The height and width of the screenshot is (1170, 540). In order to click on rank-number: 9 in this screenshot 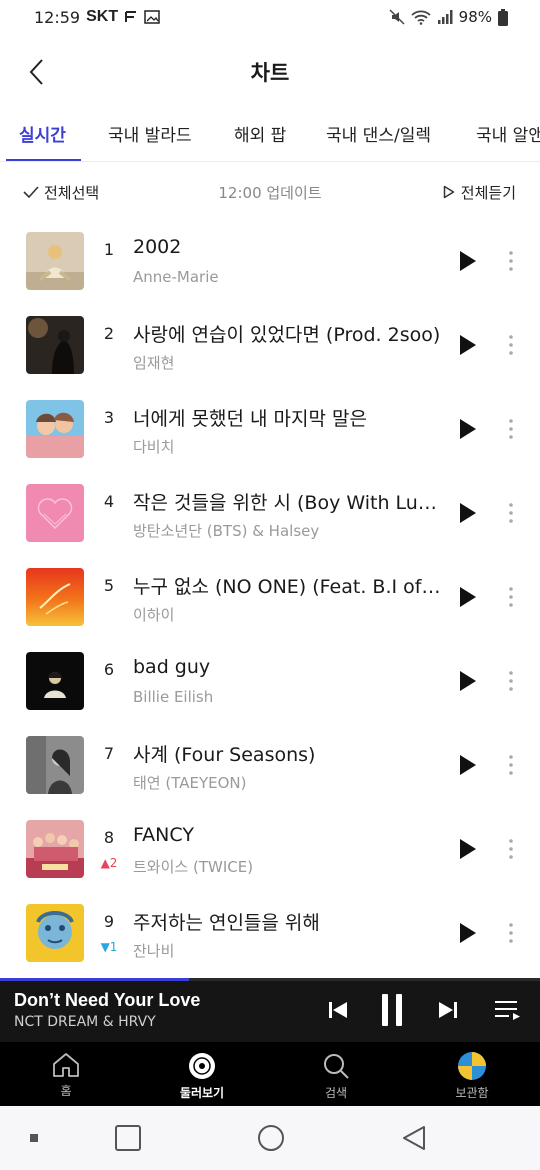, I will do `click(109, 921)`.